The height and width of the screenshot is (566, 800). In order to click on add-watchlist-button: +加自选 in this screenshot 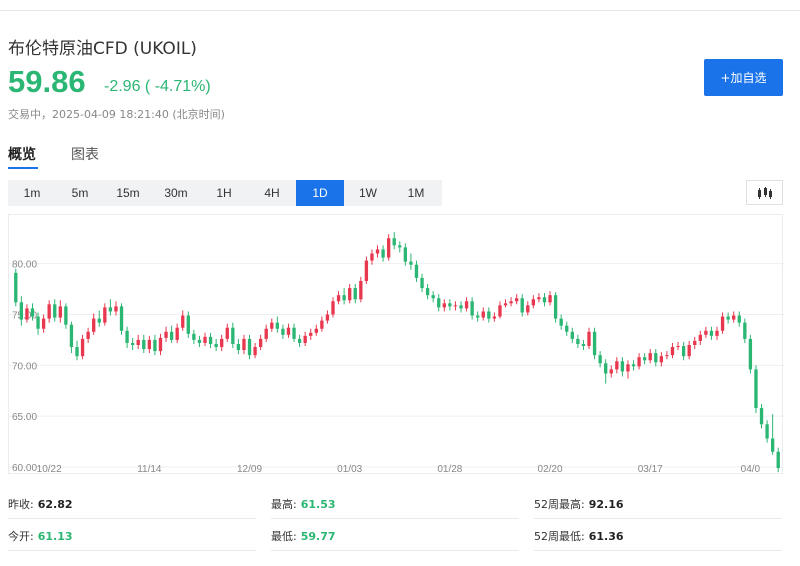, I will do `click(743, 77)`.